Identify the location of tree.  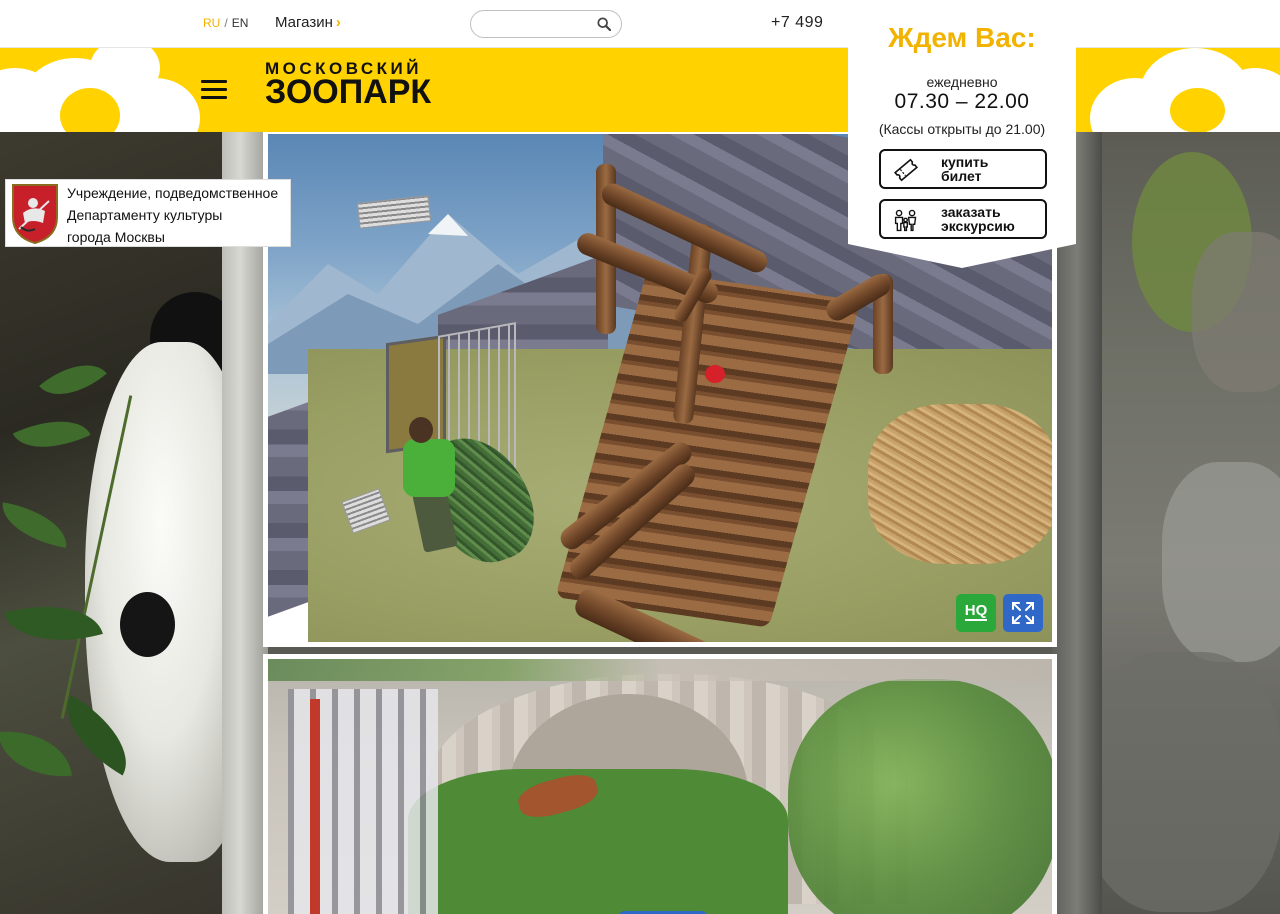
(920, 796).